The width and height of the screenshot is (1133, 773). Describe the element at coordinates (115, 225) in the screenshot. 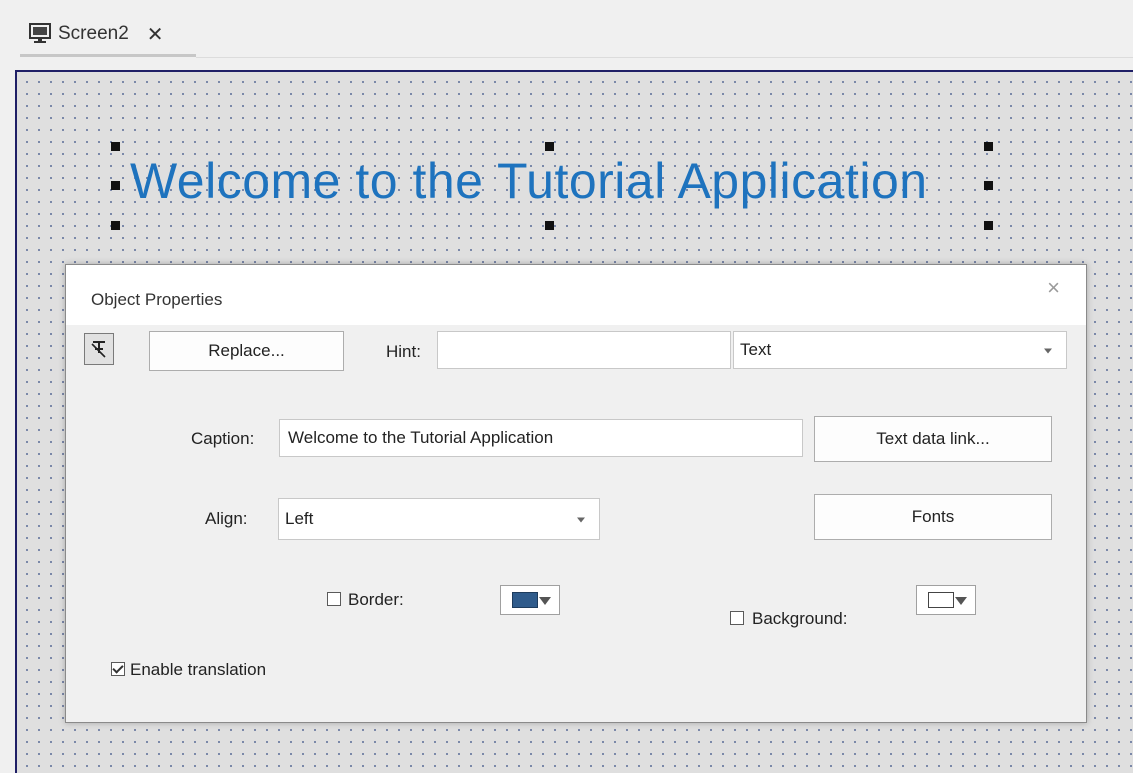

I see `selection-handle-bottom-left` at that location.